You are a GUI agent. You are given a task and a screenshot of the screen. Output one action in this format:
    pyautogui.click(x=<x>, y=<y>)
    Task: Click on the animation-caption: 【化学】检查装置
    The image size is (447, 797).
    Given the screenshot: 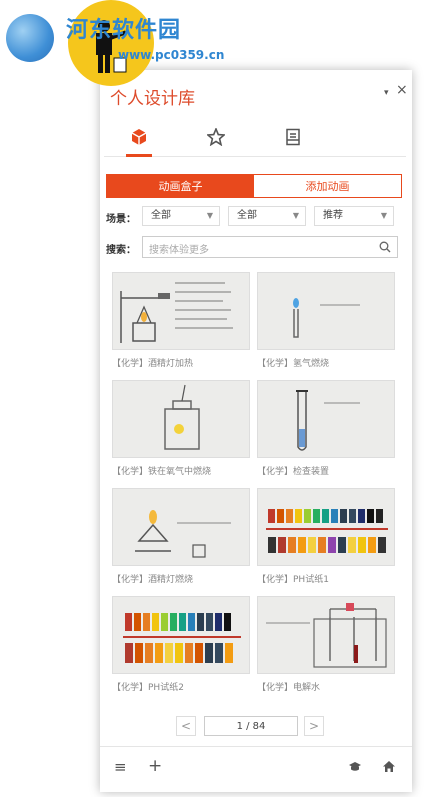 What is the action you would take?
    pyautogui.click(x=293, y=472)
    